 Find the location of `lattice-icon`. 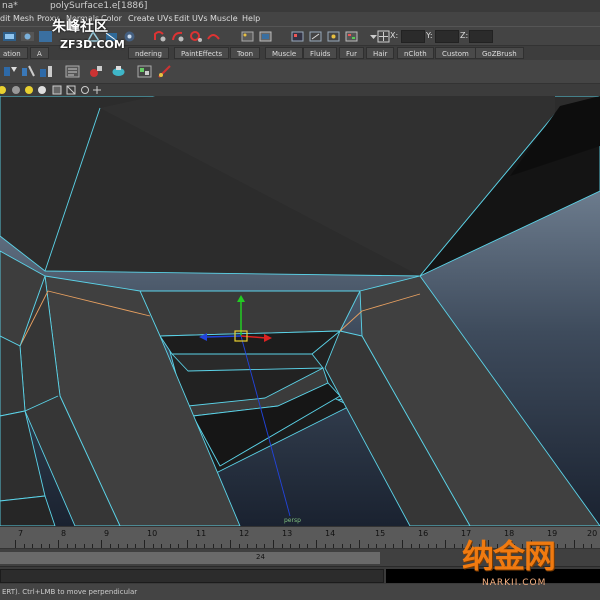

lattice-icon is located at coordinates (118, 71).